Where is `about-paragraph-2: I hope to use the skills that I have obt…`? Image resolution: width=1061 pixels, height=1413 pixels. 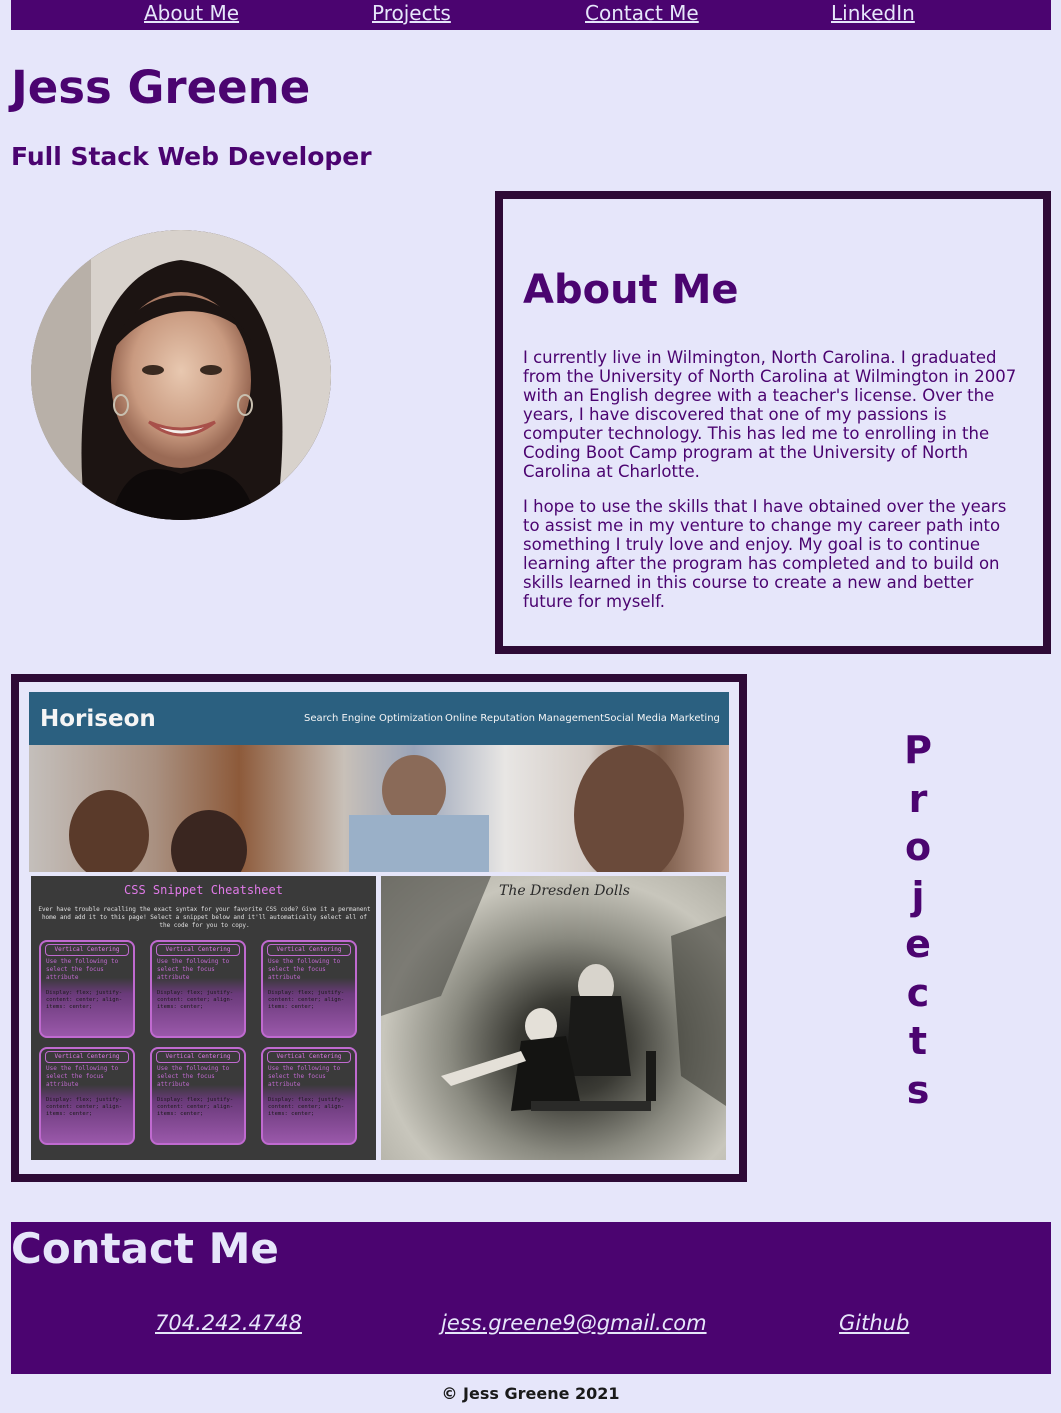 about-paragraph-2: I hope to use the skills that I have obt… is located at coordinates (765, 554).